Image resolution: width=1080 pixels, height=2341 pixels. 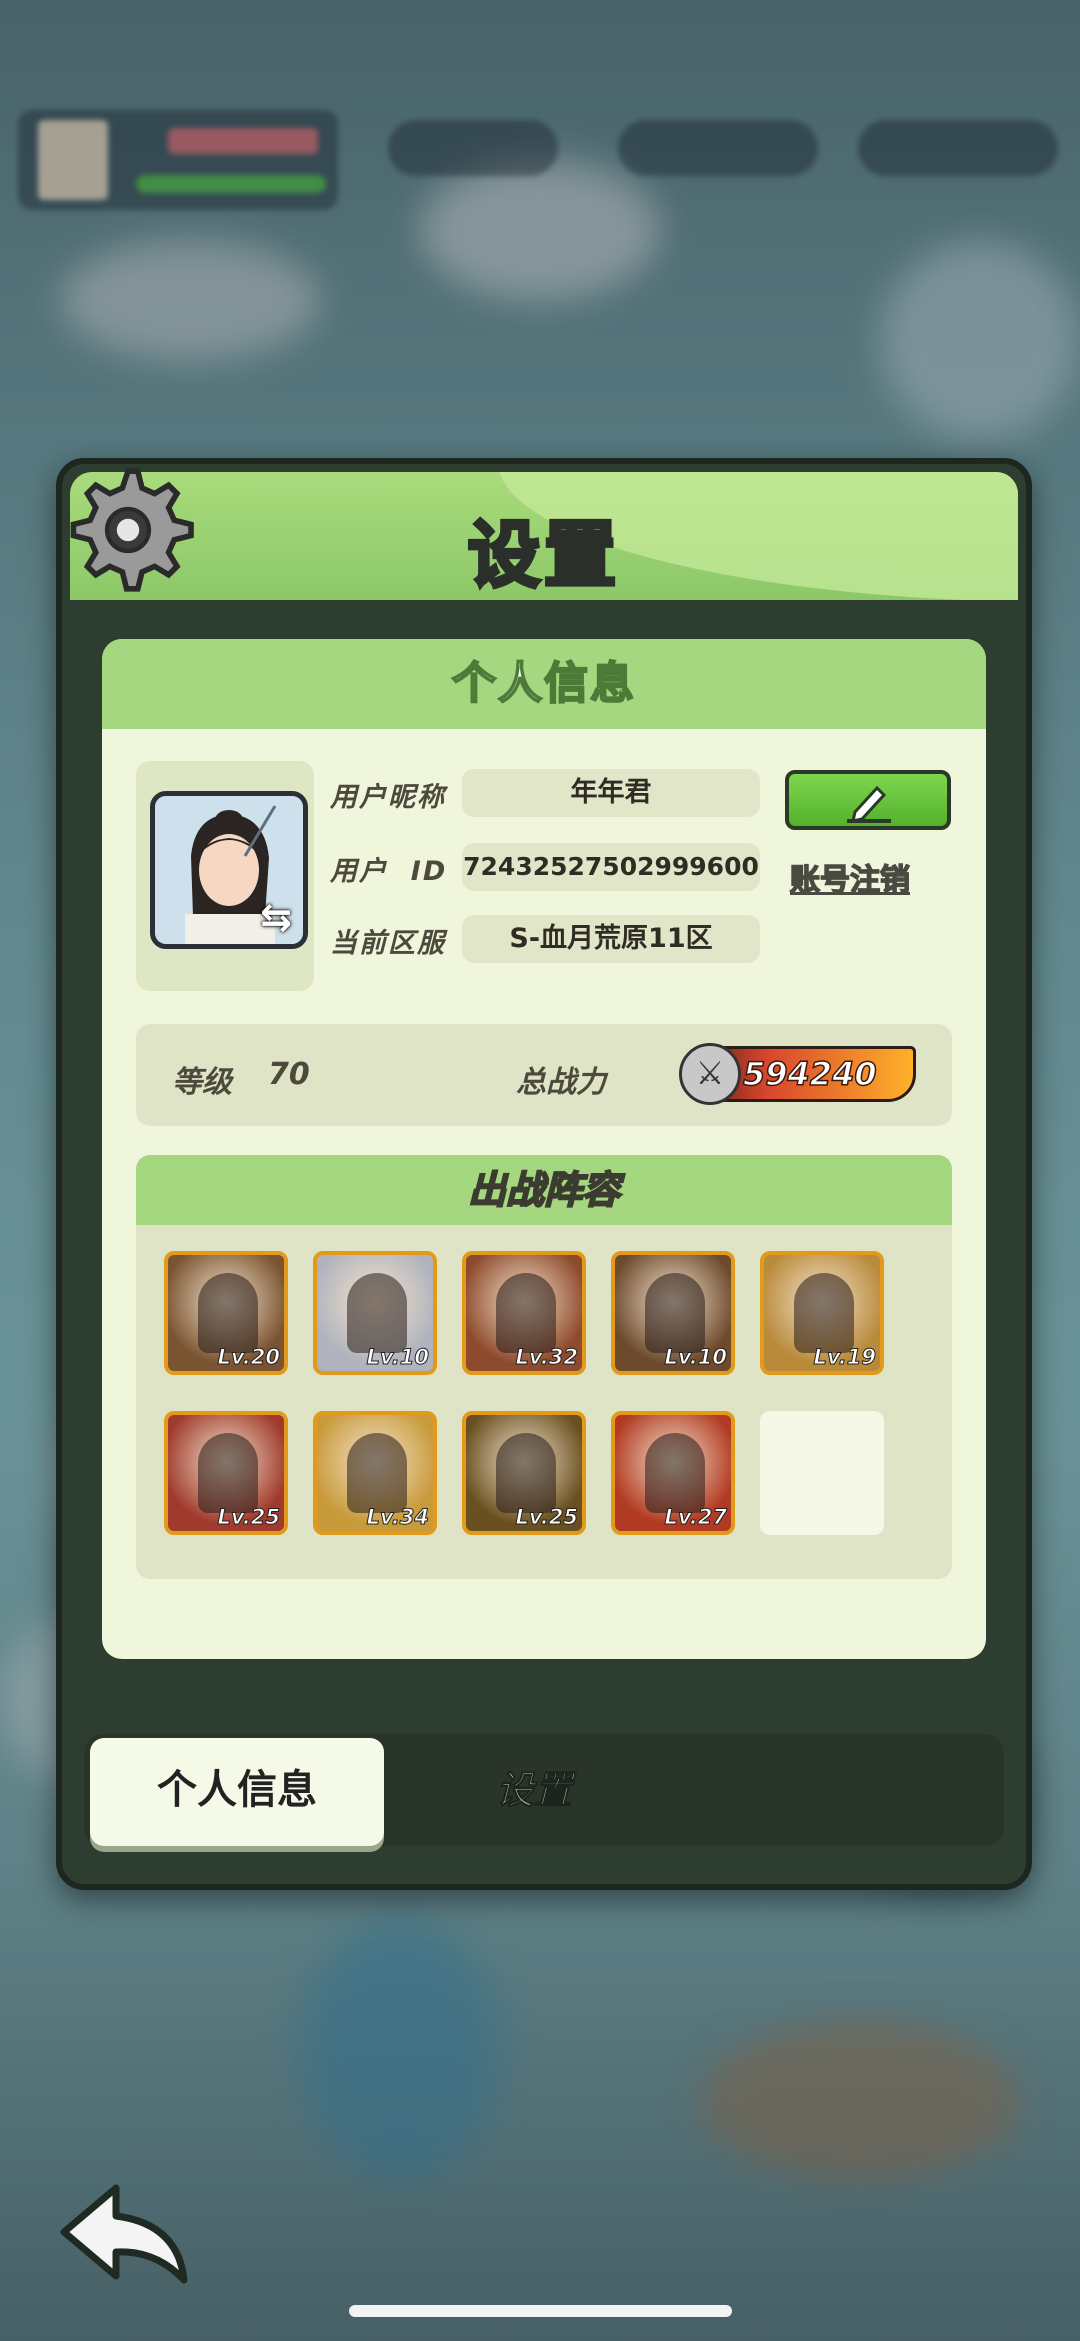 What do you see at coordinates (611, 939) in the screenshot?
I see `server-value: S-血月荒原11区` at bounding box center [611, 939].